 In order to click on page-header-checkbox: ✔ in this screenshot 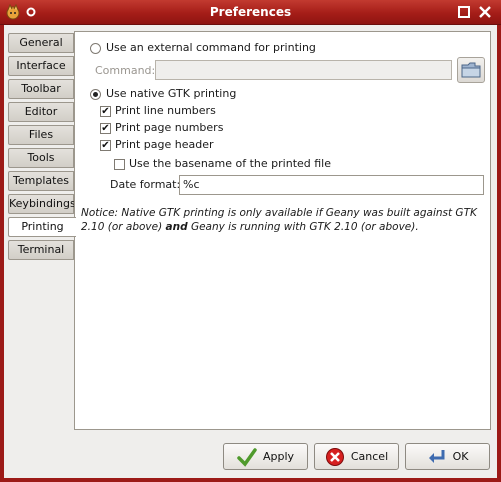, I will do `click(105, 145)`.